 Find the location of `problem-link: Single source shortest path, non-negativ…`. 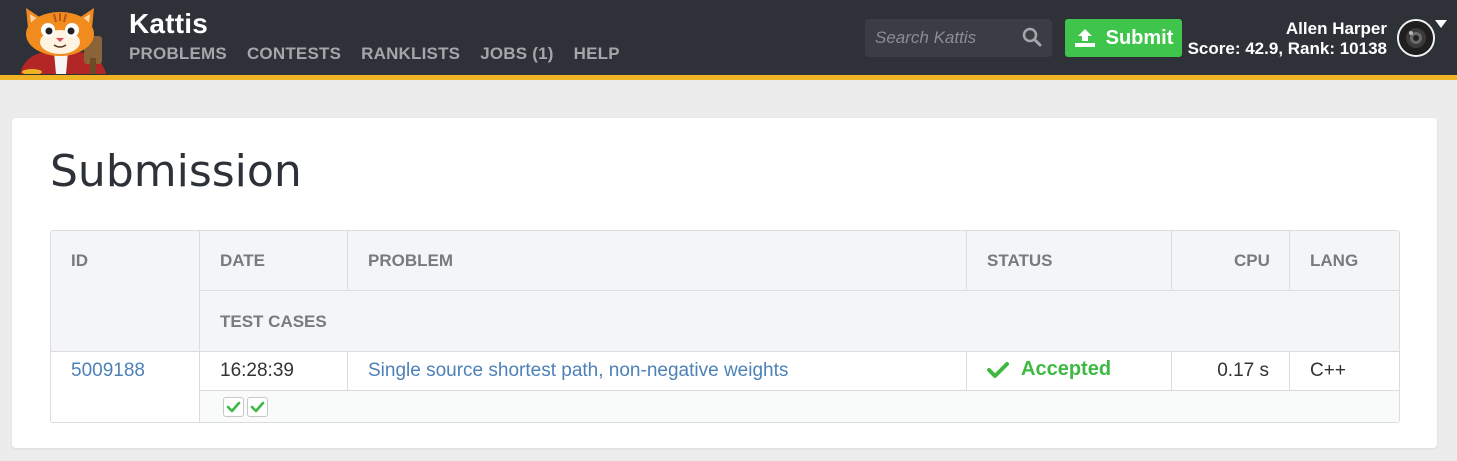

problem-link: Single source shortest path, non-negativ… is located at coordinates (578, 371).